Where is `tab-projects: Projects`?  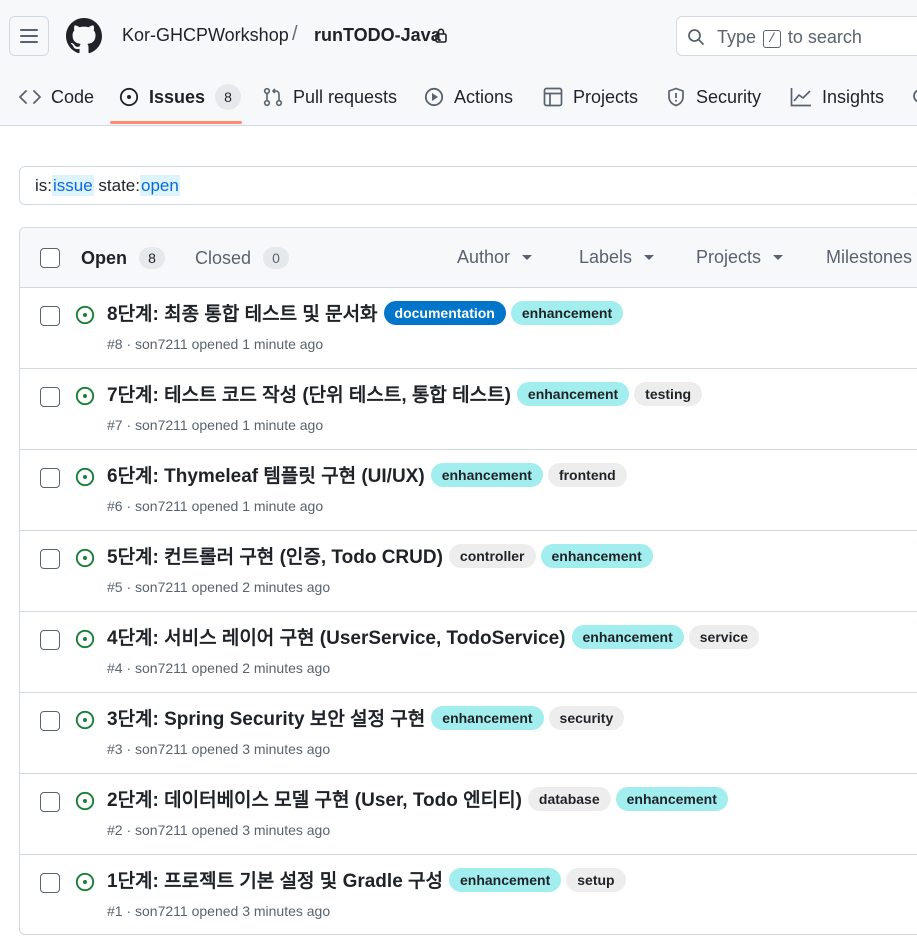
tab-projects: Projects is located at coordinates (590, 97).